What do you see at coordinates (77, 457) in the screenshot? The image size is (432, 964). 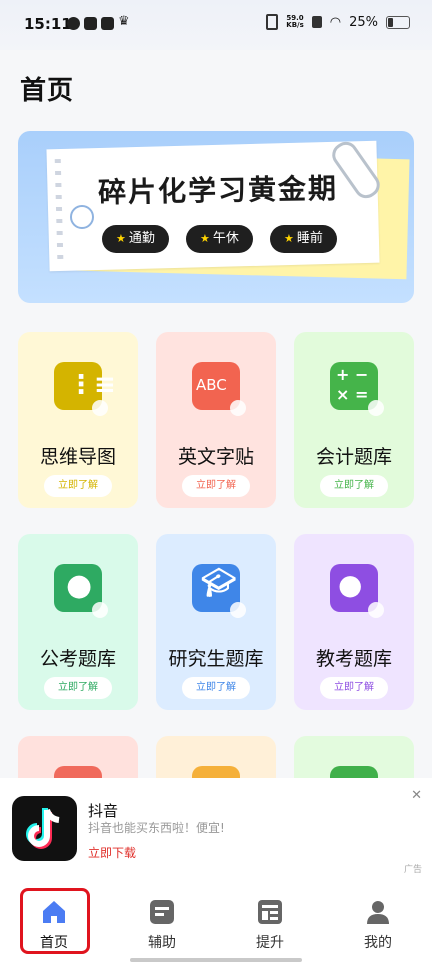 I see `card-title: 思维导图` at bounding box center [77, 457].